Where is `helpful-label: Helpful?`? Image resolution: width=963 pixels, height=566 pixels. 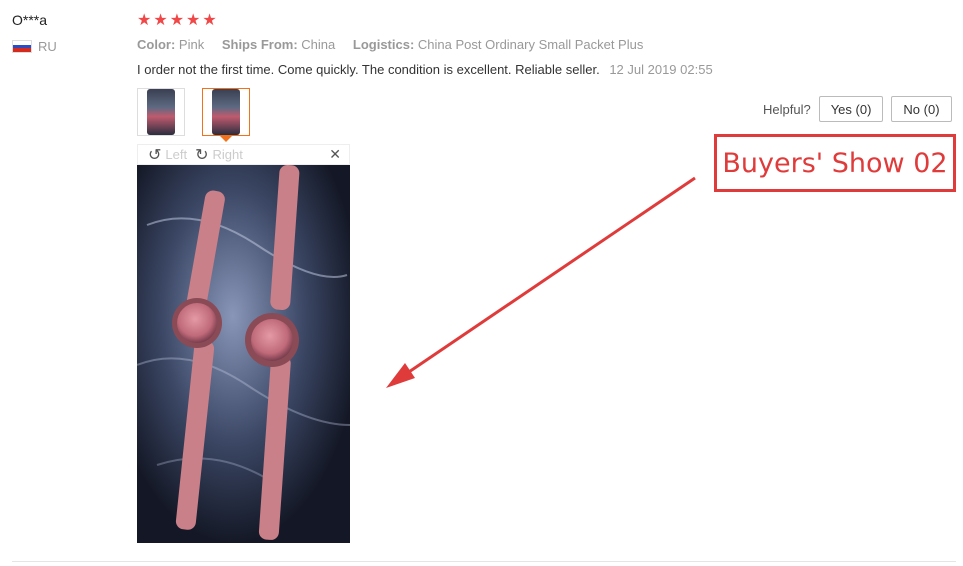
helpful-label: Helpful? is located at coordinates (787, 109).